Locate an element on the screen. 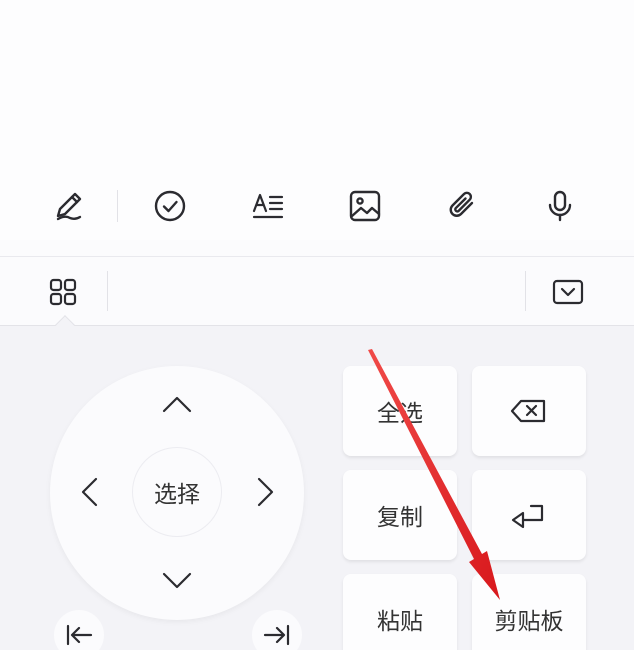 This screenshot has width=634, height=650. arrow-left-icon is located at coordinates (90, 492).